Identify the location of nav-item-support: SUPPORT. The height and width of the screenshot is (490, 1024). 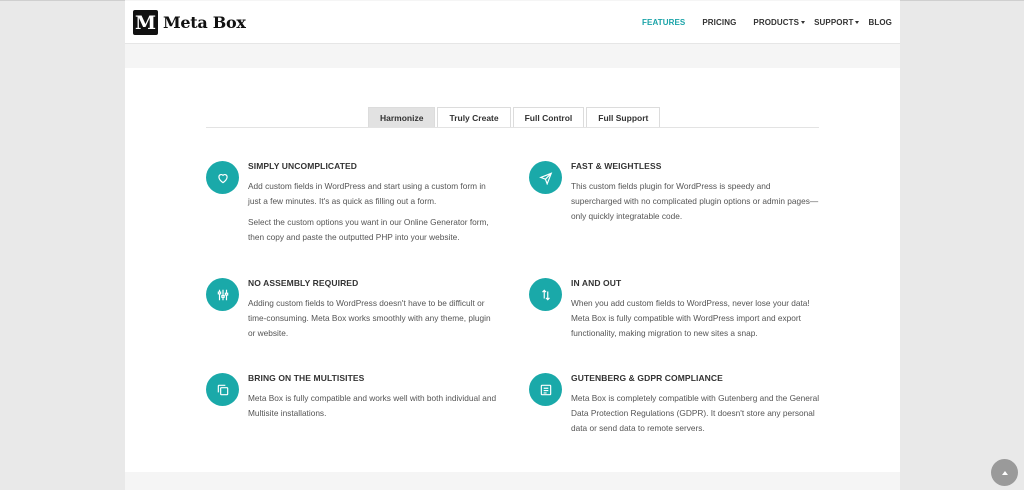
(837, 22).